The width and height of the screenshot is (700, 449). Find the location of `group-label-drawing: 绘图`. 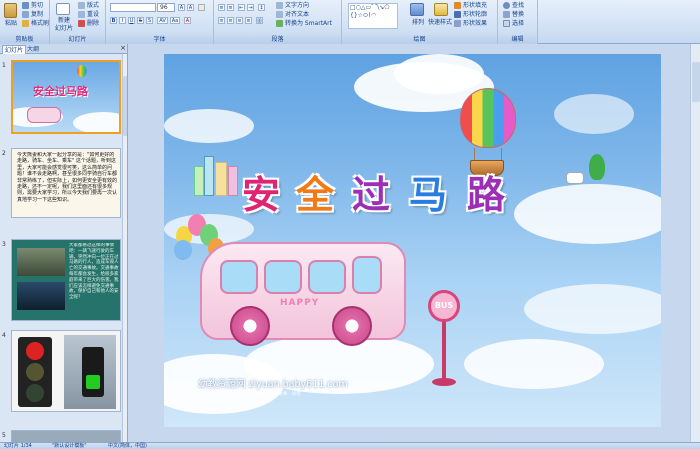

group-label-drawing: 绘图 is located at coordinates (419, 39).